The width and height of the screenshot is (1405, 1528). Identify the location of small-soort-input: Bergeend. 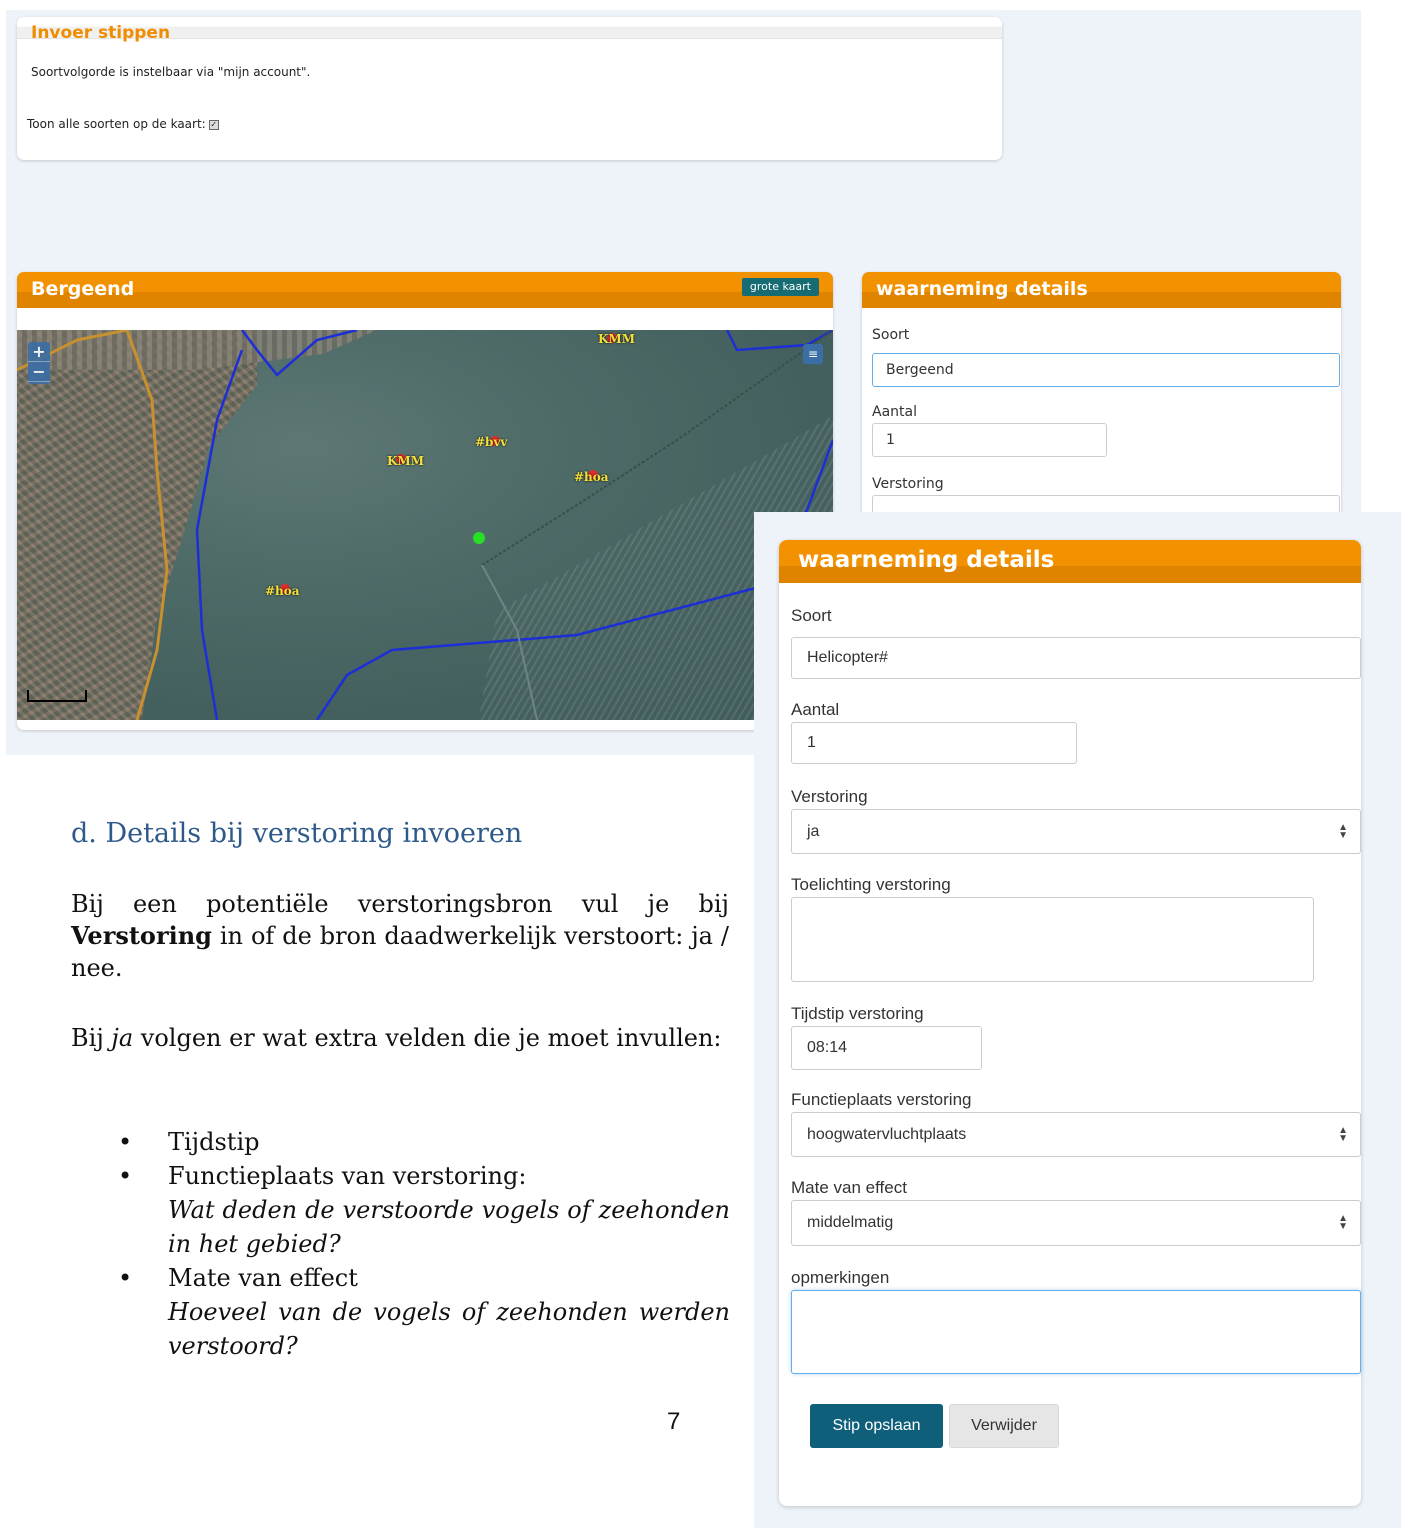
(1106, 370).